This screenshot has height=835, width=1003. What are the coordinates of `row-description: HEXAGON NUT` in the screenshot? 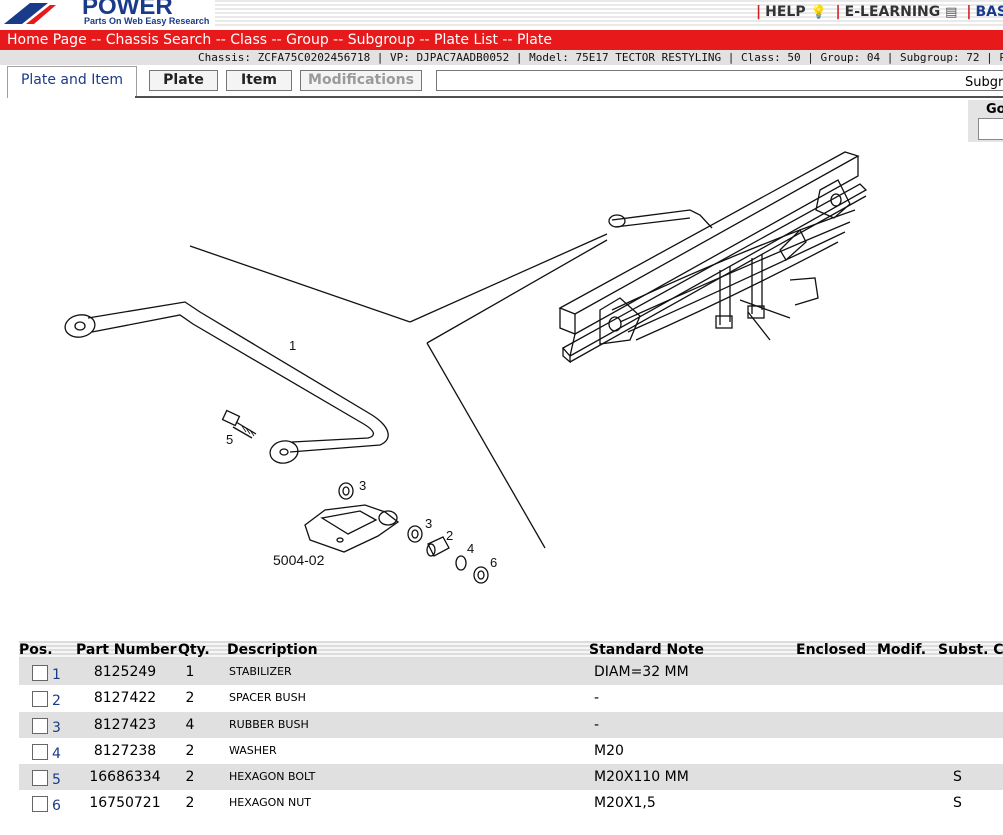 It's located at (270, 803).